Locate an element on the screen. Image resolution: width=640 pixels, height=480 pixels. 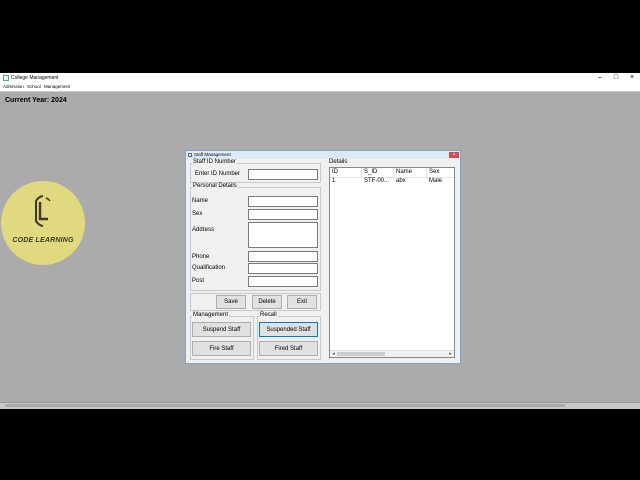
menu-admission: Admission is located at coordinates (13, 87).